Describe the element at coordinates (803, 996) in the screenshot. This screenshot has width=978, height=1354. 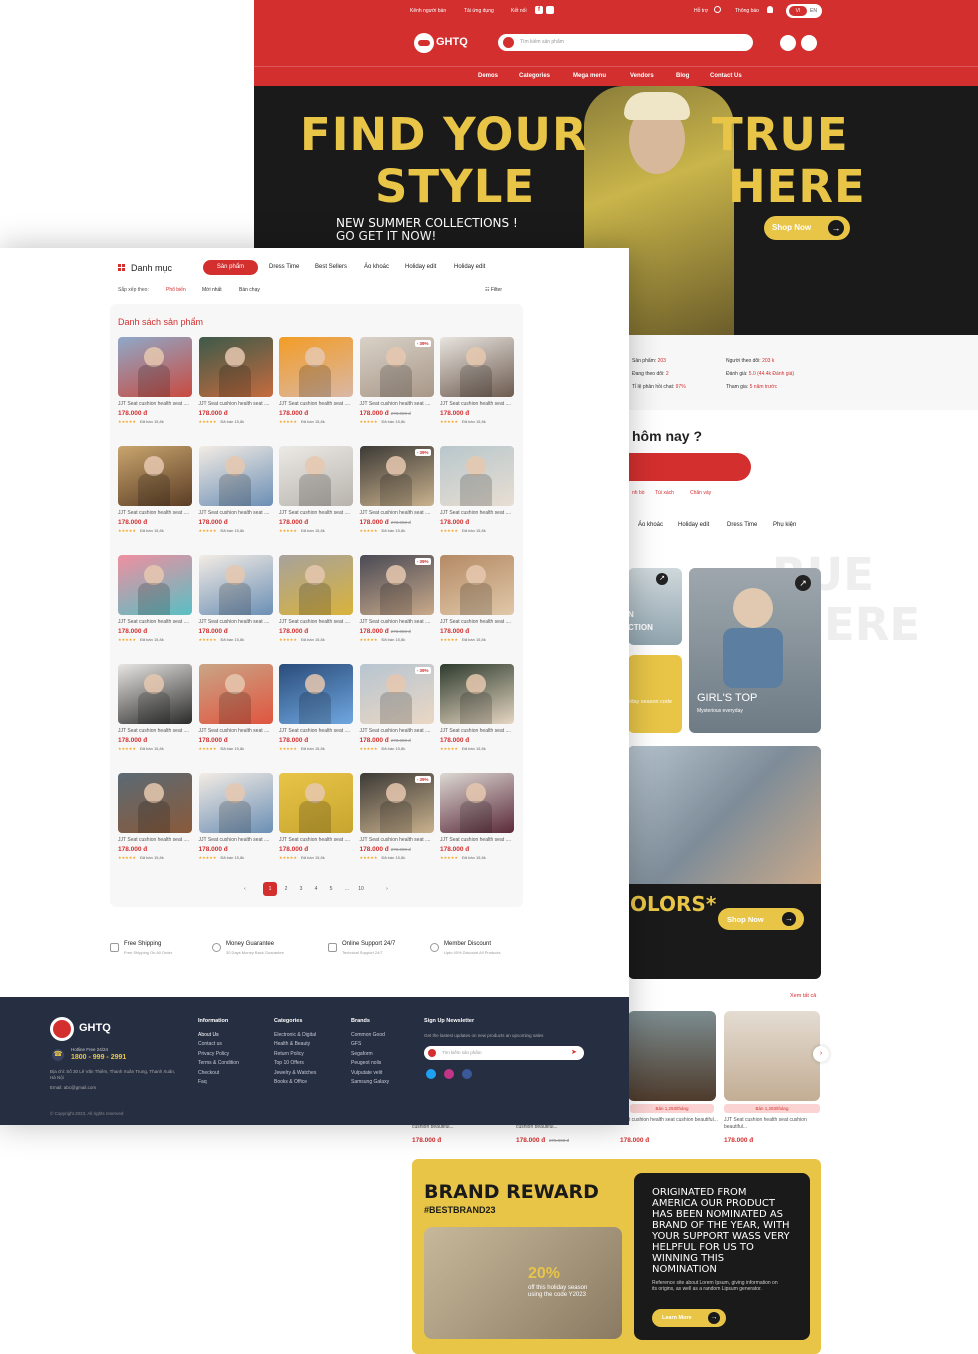
I see `see-all-link: Xem tất cả` at that location.